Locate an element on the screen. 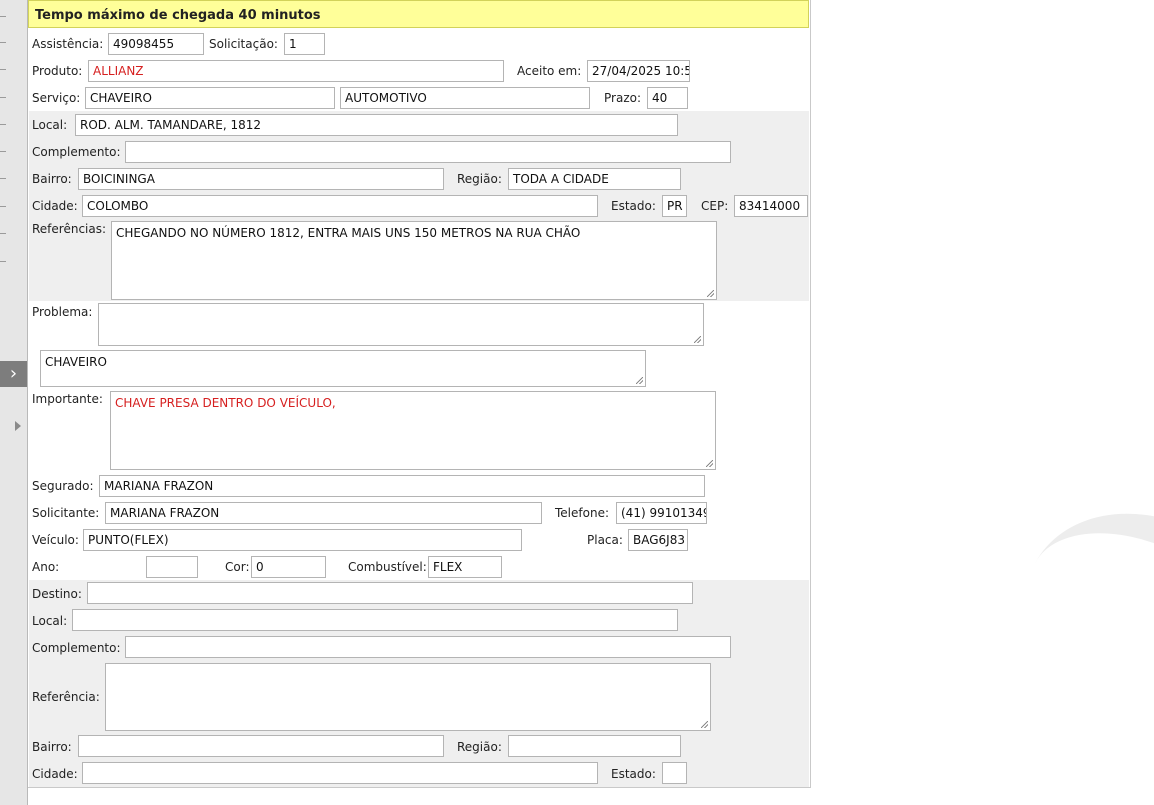 Image resolution: width=1154 pixels, height=805 pixels. complemento-field is located at coordinates (428, 152).